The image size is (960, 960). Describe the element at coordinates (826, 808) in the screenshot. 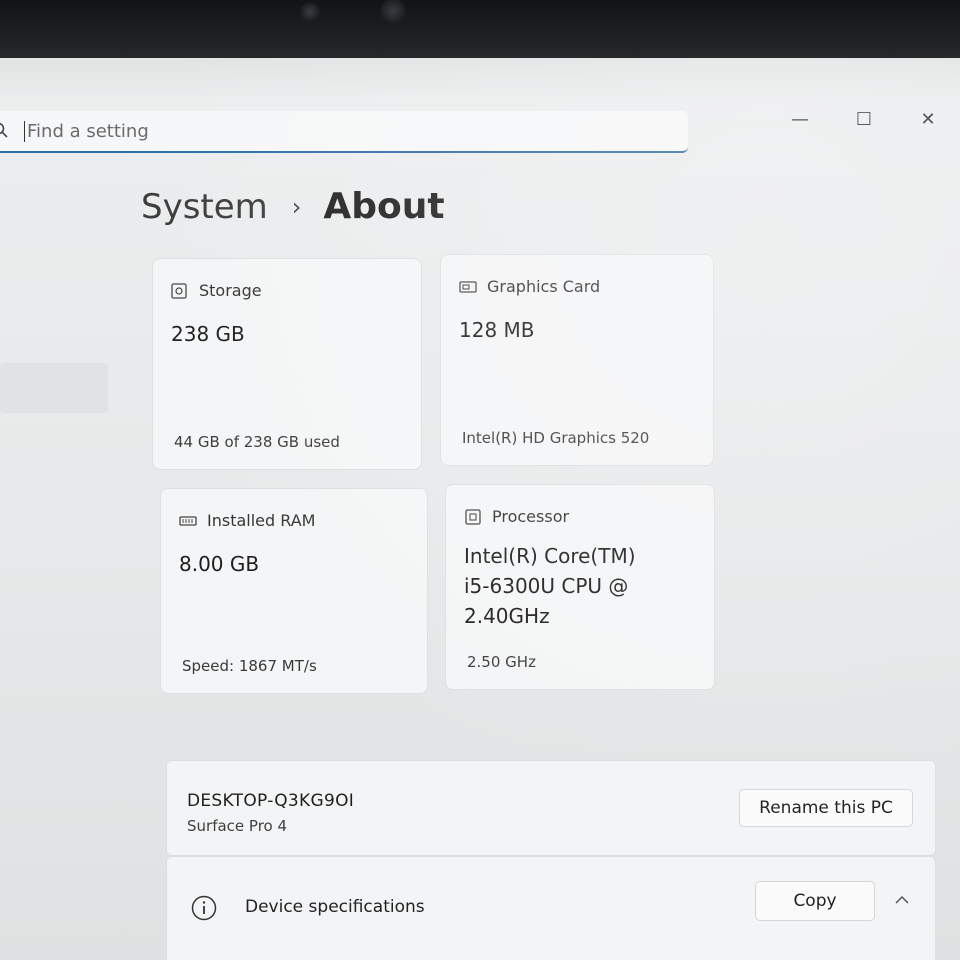

I see `rename-pc-button: Rename this PC` at that location.